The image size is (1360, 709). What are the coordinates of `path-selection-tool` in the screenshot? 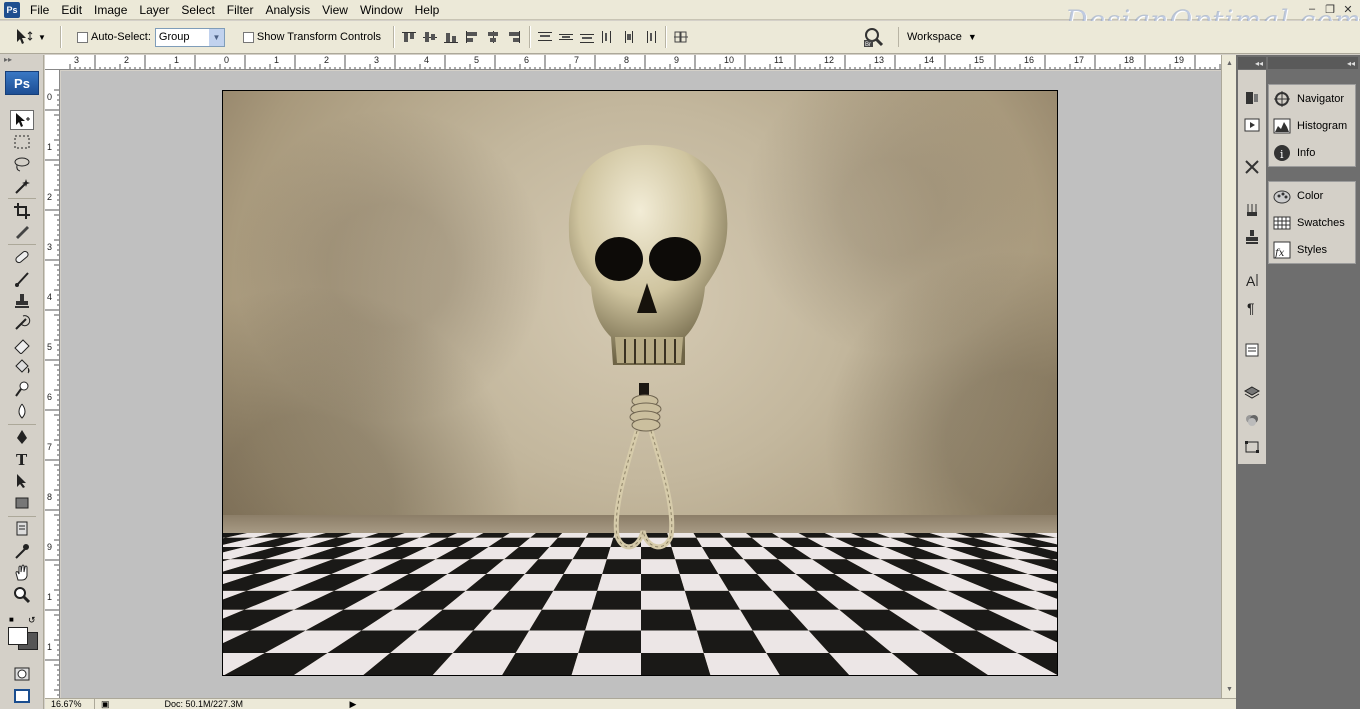 It's located at (22, 481).